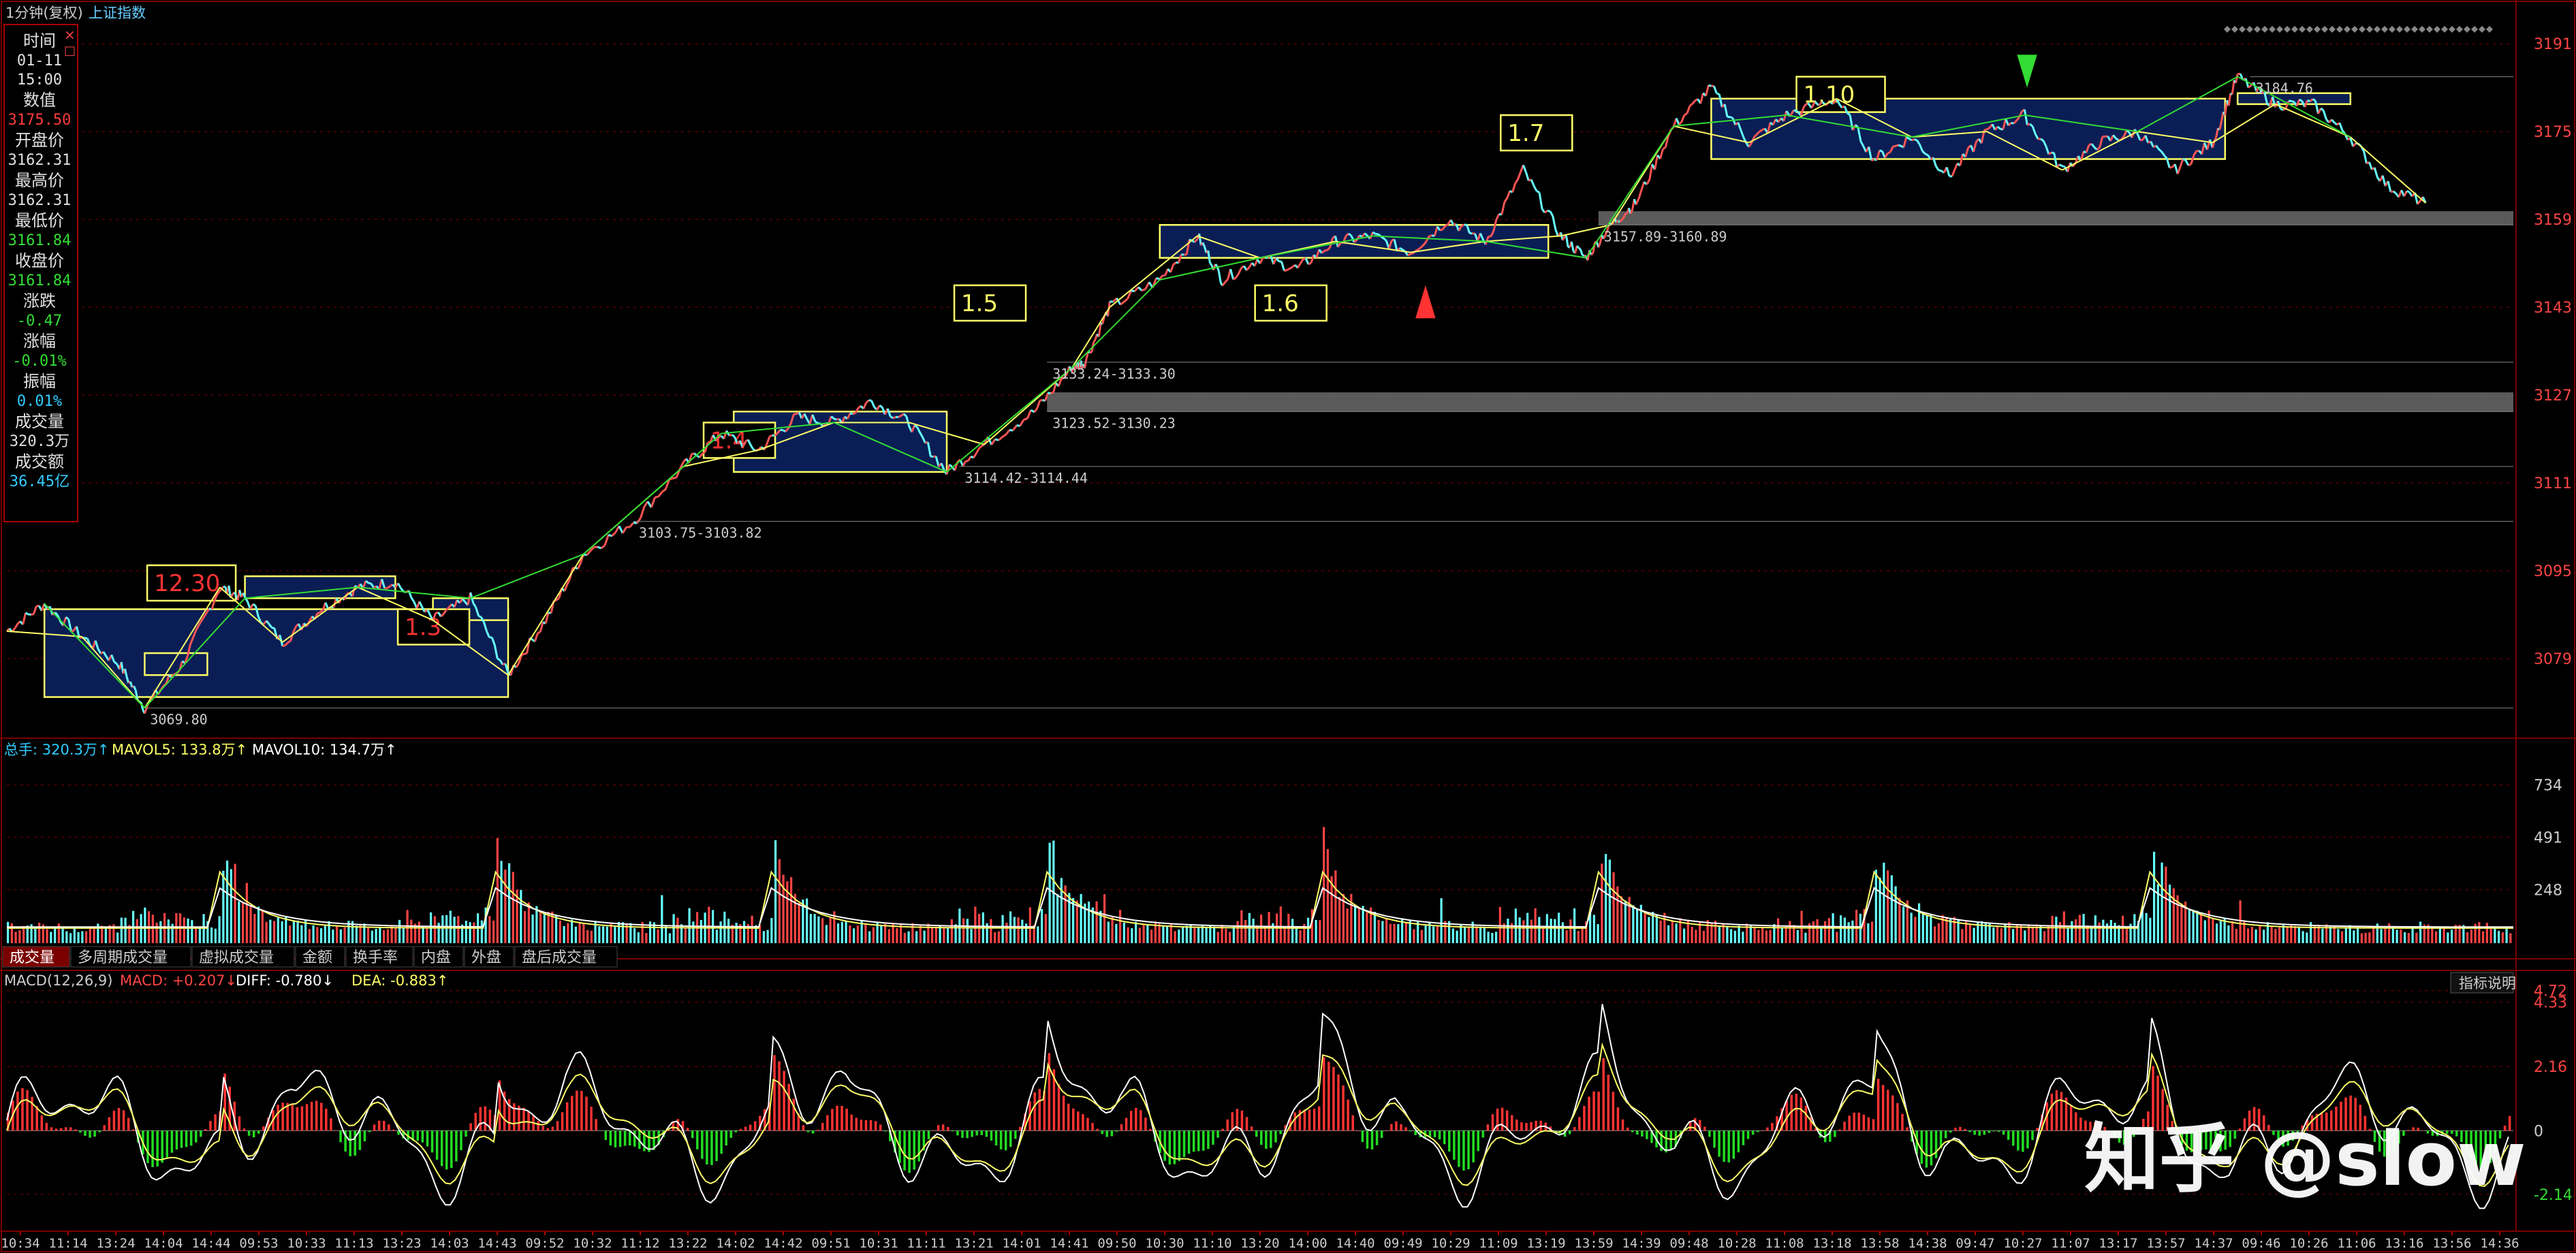  Describe the element at coordinates (40, 280) in the screenshot. I see `info-value: 3161.84` at that location.